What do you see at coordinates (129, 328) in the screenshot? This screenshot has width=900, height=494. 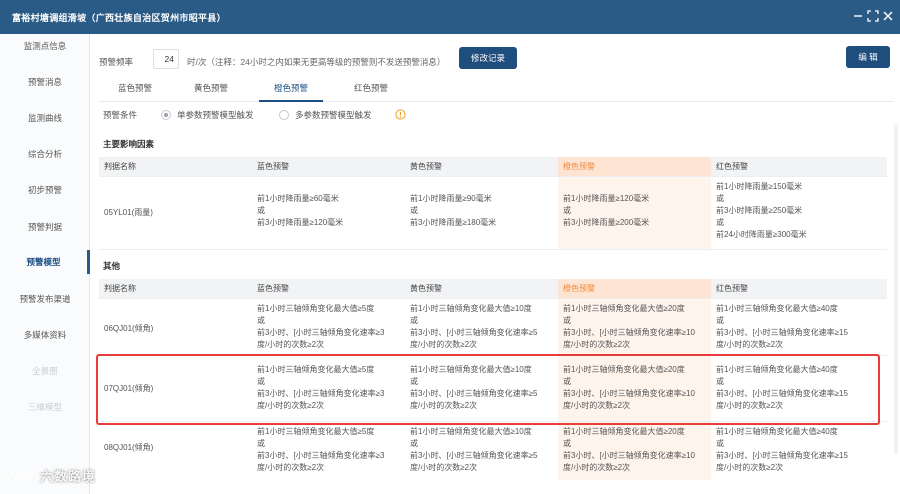 I see `row-name: 06QJ01(倾角)` at bounding box center [129, 328].